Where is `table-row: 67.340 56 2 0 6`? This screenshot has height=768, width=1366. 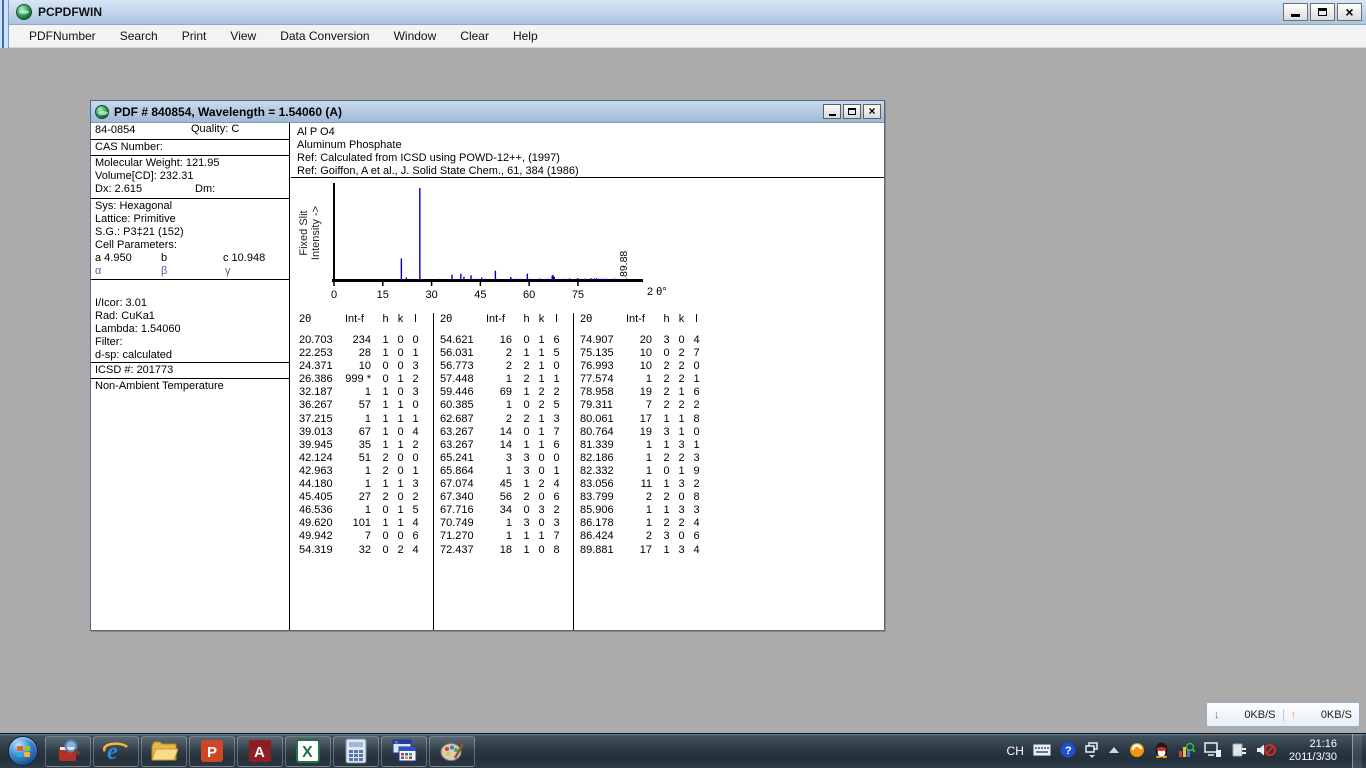 table-row: 67.340 56 2 0 6 is located at coordinates (500, 497).